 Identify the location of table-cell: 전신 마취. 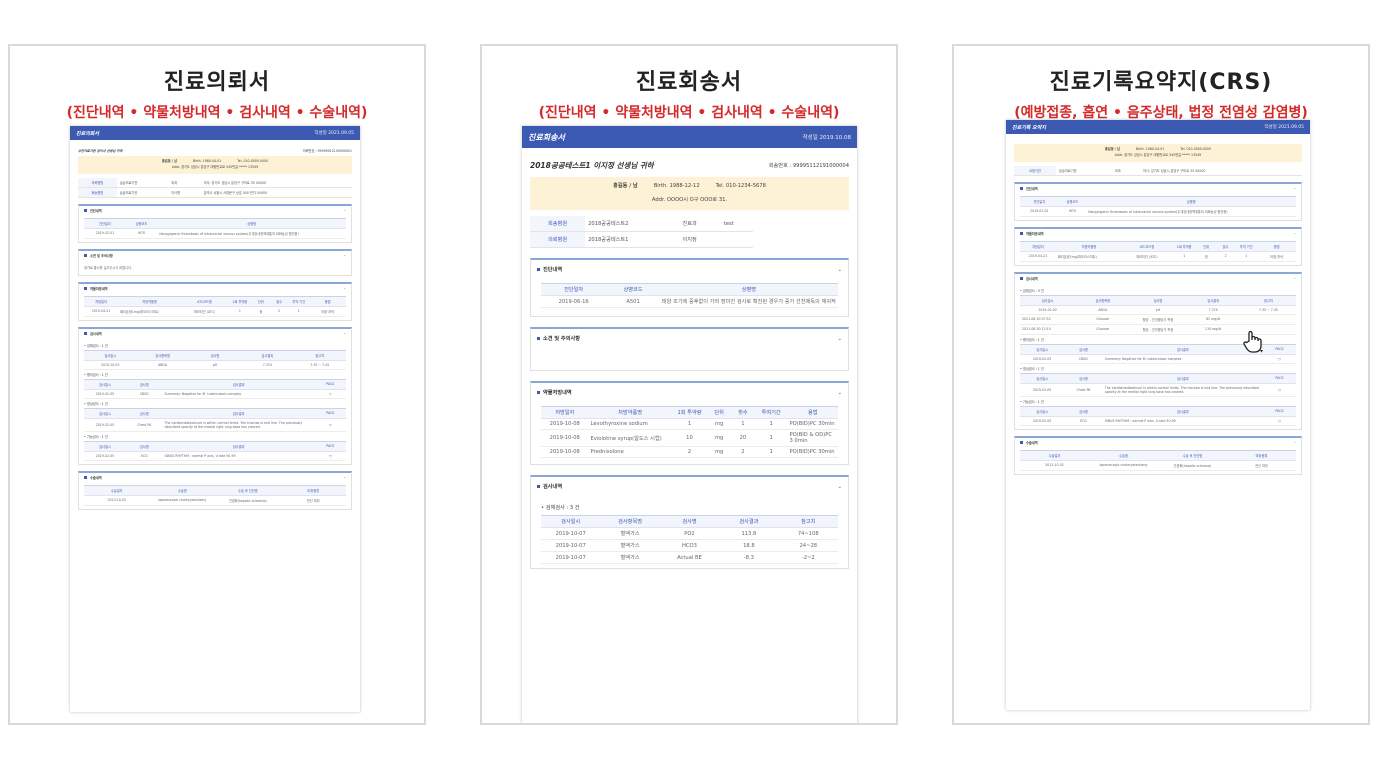
(1261, 465).